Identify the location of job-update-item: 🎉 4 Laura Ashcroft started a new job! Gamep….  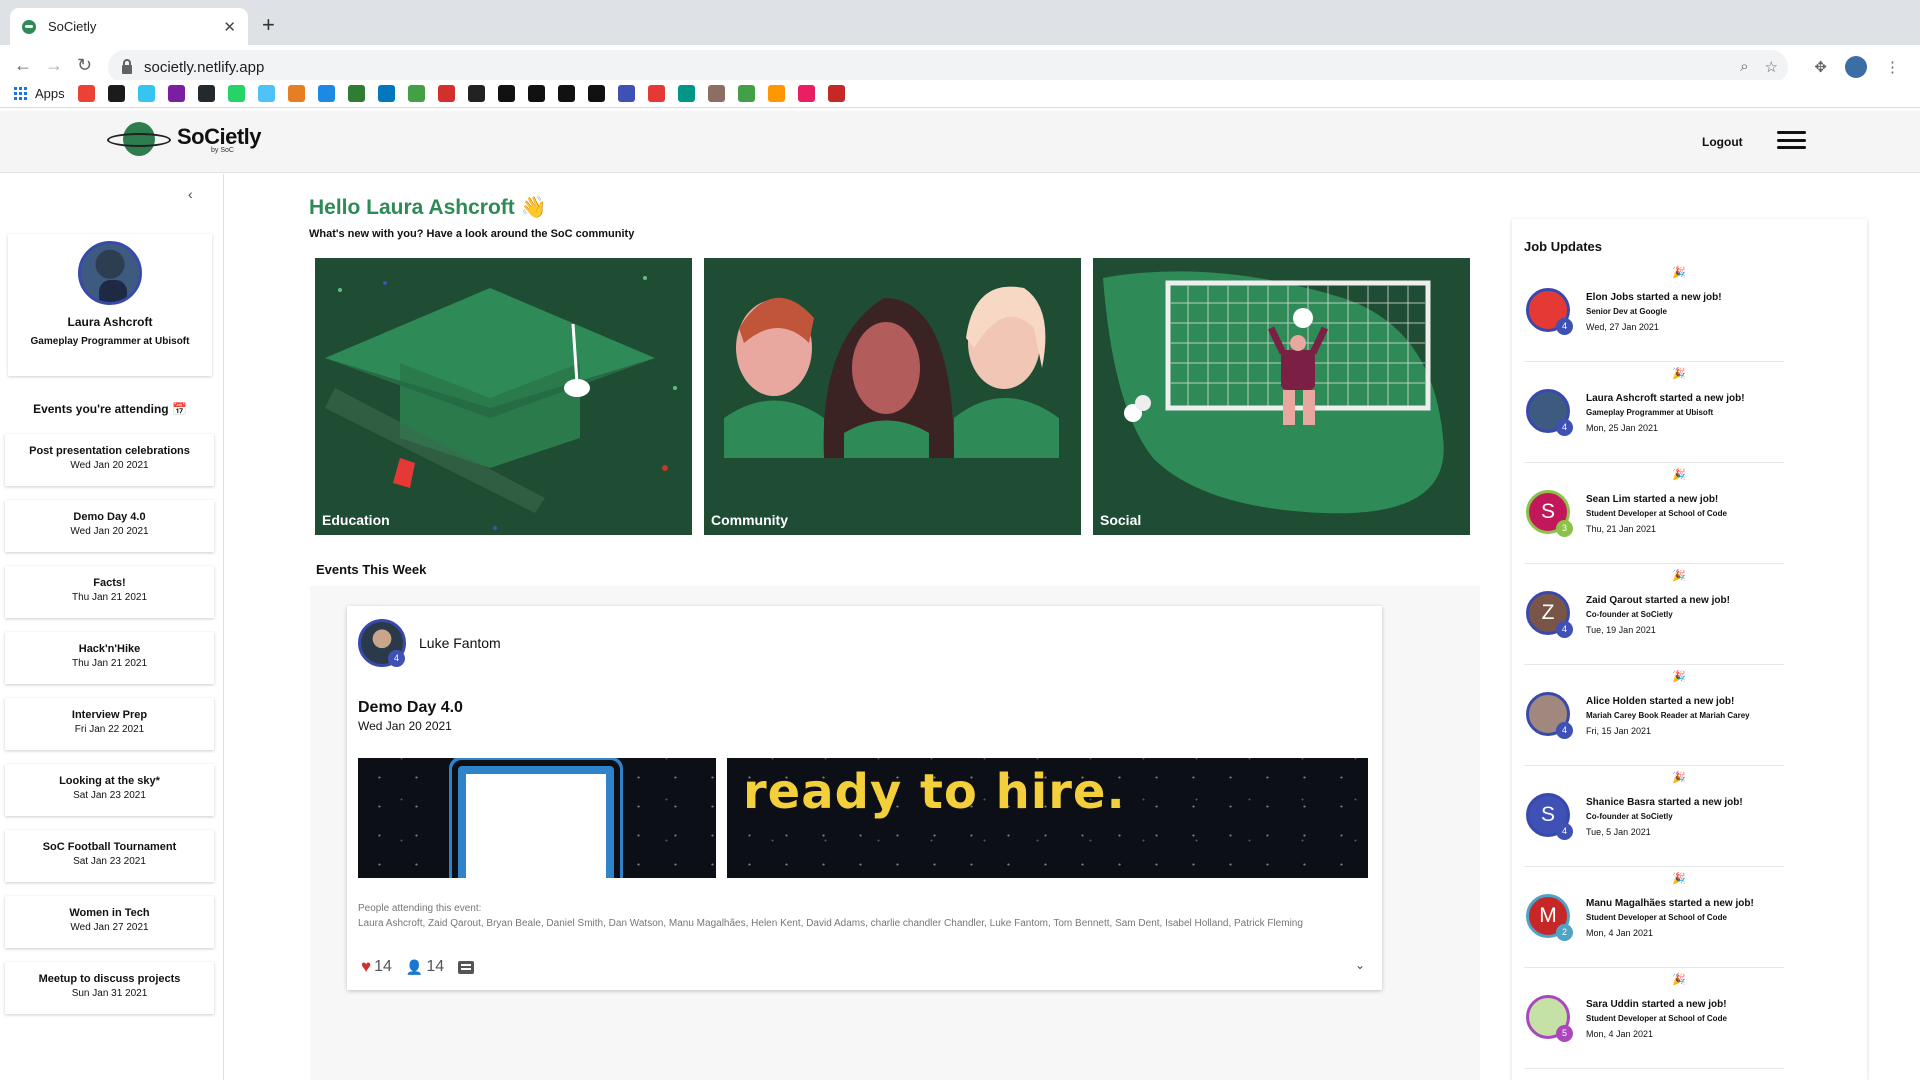
(1654, 412).